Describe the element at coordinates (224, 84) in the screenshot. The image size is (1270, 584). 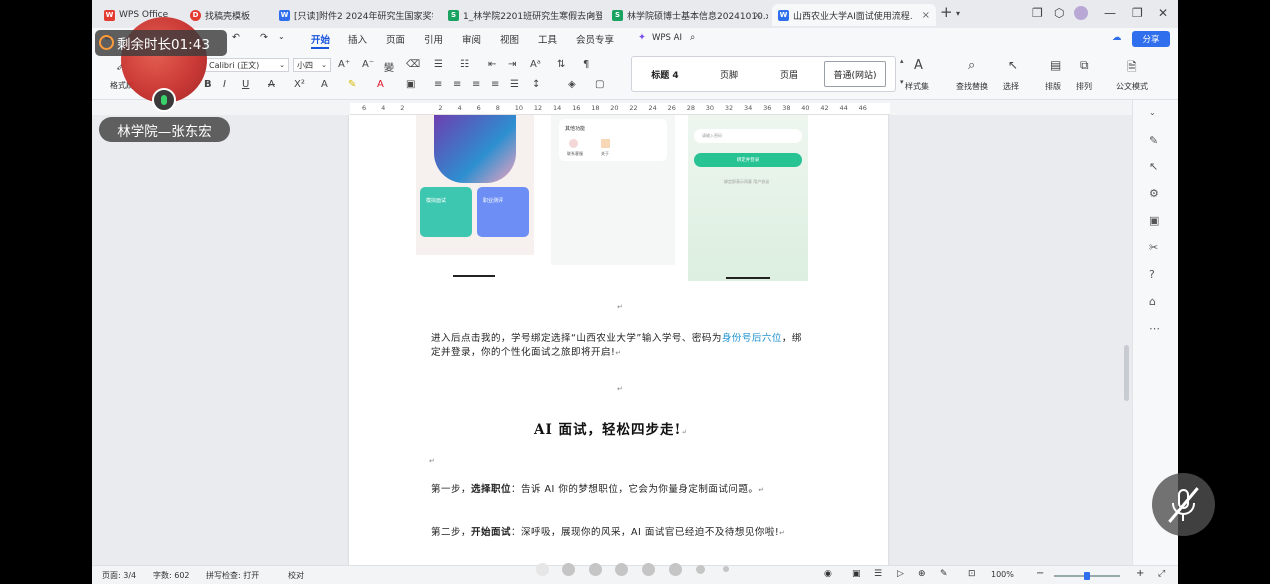
I see `italic-icon: I` at that location.